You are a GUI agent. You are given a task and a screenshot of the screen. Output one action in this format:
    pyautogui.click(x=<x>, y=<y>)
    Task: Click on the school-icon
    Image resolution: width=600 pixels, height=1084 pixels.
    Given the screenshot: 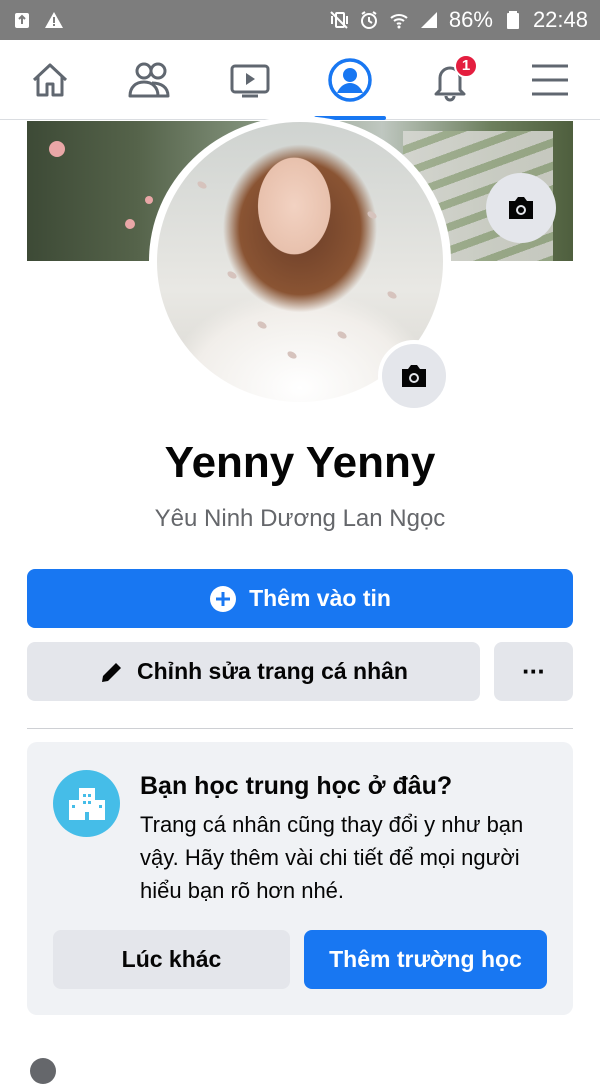 What is the action you would take?
    pyautogui.click(x=86, y=803)
    